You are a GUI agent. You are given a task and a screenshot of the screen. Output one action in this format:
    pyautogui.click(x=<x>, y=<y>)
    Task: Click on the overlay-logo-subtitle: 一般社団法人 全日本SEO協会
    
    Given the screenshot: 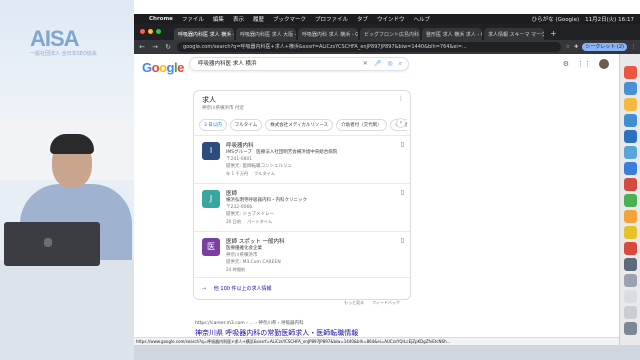 What is the action you would take?
    pyautogui.click(x=63, y=54)
    